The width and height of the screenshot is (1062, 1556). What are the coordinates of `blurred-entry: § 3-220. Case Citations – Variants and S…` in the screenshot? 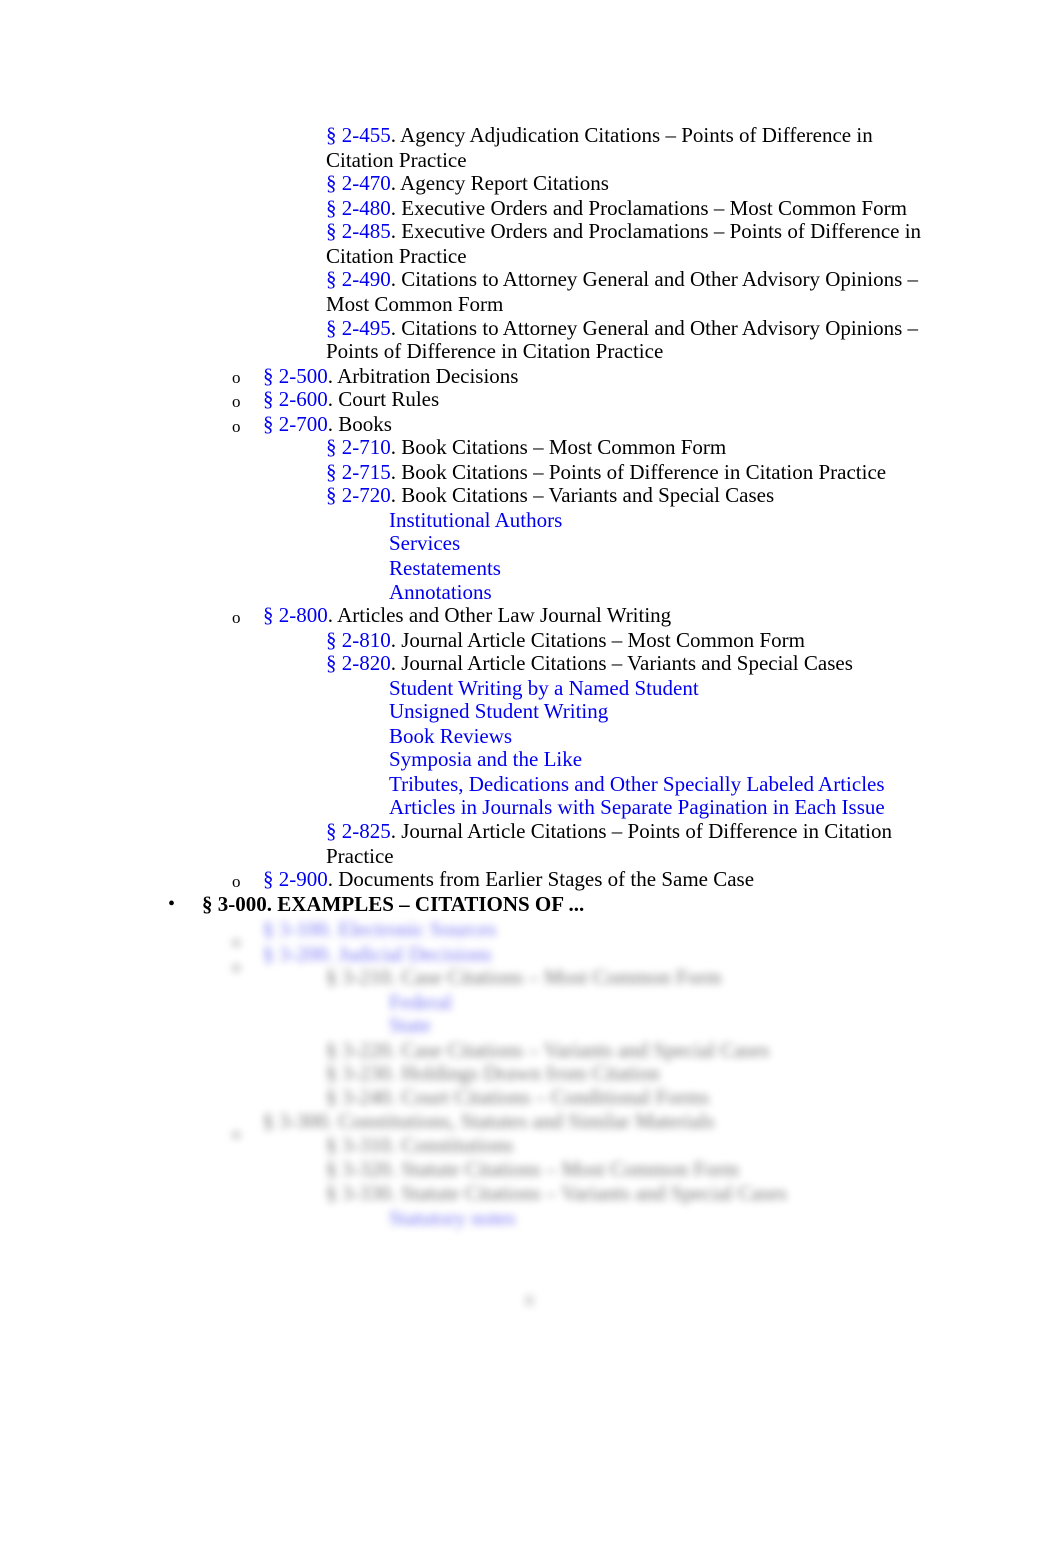 It's located at (548, 1050).